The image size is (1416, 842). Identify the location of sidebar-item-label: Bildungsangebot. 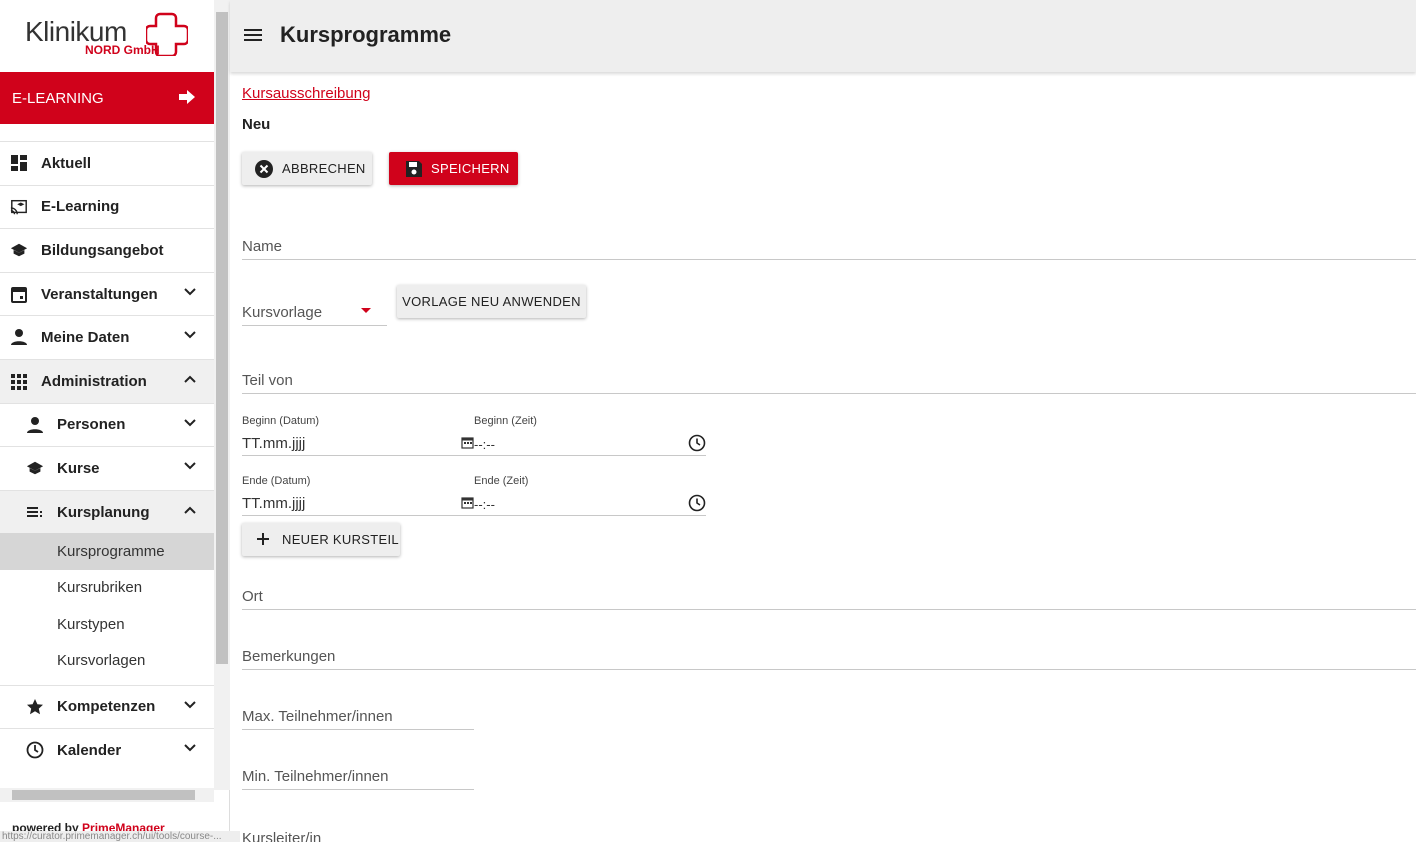
(102, 250).